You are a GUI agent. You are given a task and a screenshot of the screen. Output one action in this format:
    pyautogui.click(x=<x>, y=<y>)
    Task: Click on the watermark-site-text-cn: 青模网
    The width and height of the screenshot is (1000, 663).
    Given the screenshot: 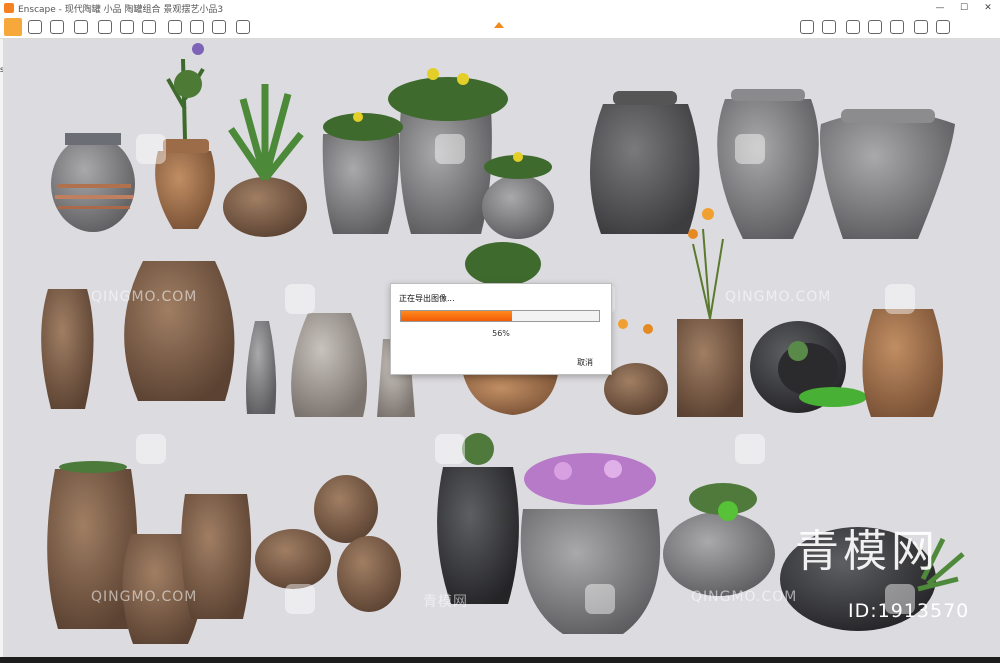 What is the action you would take?
    pyautogui.click(x=445, y=602)
    